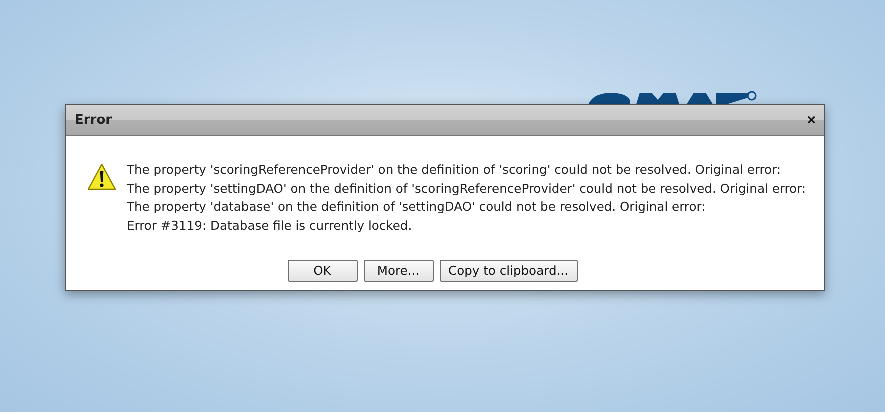 This screenshot has height=412, width=885. What do you see at coordinates (417, 207) in the screenshot?
I see `error-message-line: The property 'database' on the definition of 'settingDAO' could not be resolved. Original error:` at bounding box center [417, 207].